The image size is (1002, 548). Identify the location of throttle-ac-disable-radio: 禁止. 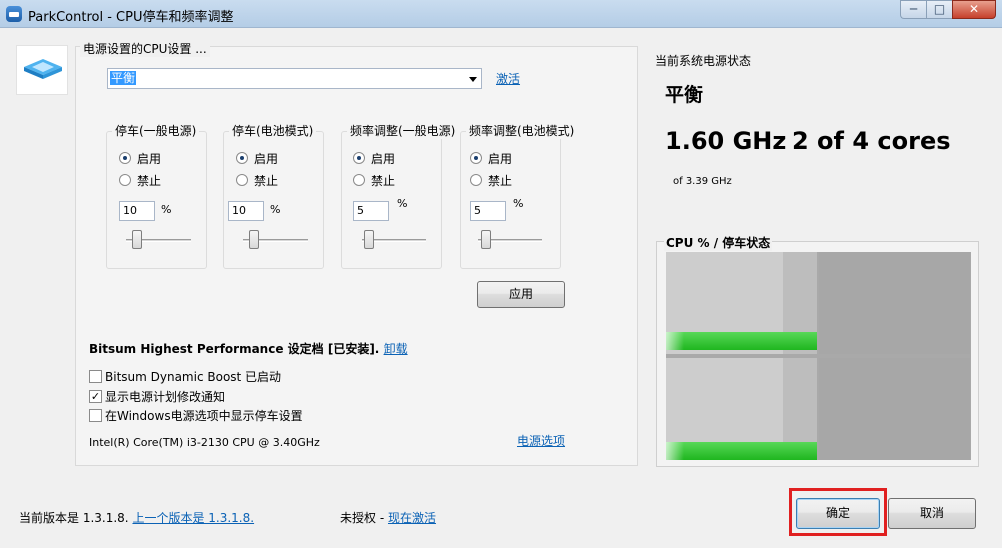
(374, 180).